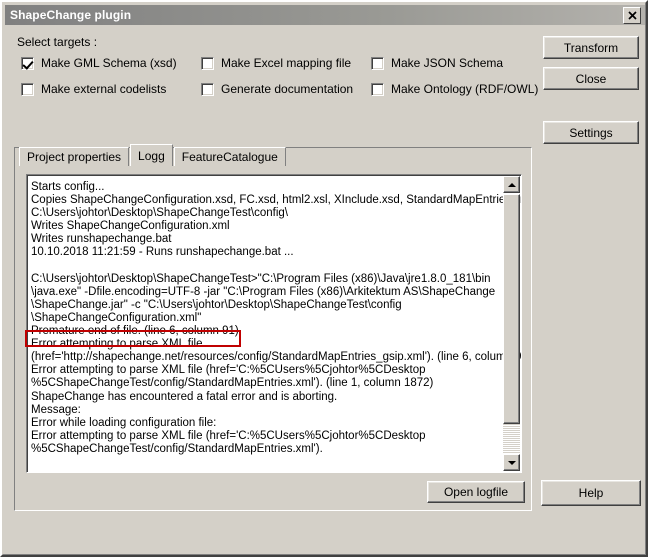 The width and height of the screenshot is (648, 557). What do you see at coordinates (591, 493) in the screenshot?
I see `help-button: Help` at bounding box center [591, 493].